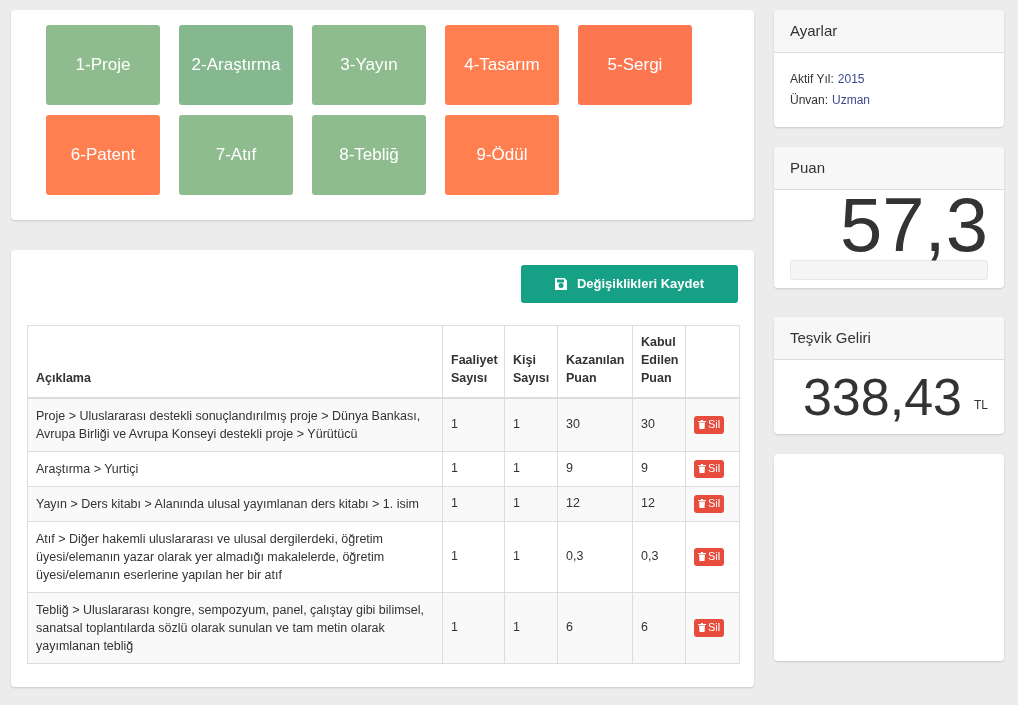 The width and height of the screenshot is (1018, 705). What do you see at coordinates (812, 79) in the screenshot?
I see `setting-label: Aktif Yıl:` at bounding box center [812, 79].